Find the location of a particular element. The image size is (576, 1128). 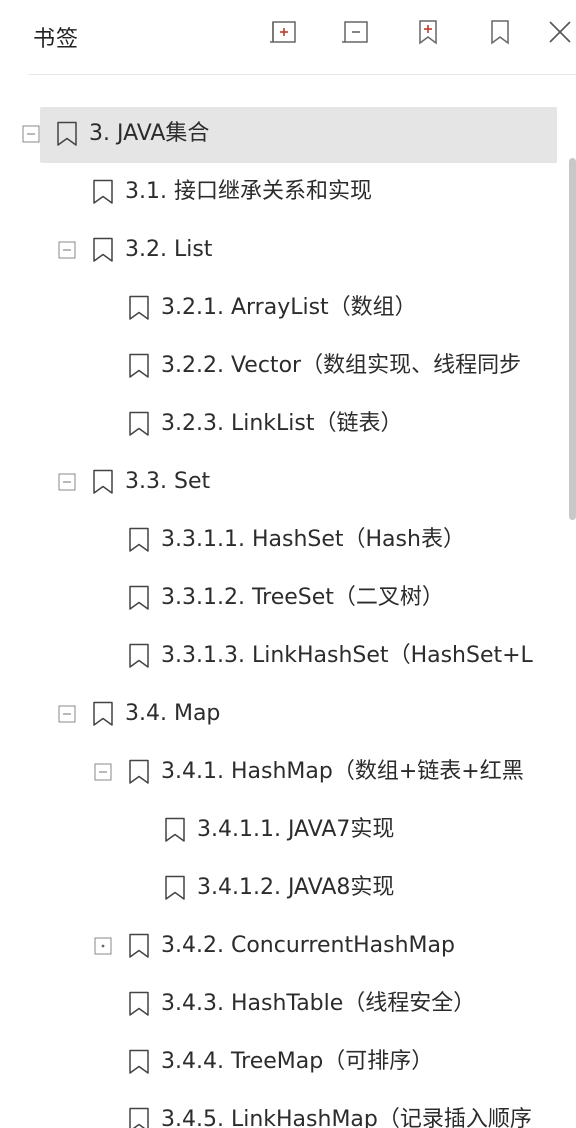

bookmark-row: 3.4.2. ConcurrentHashMap is located at coordinates (288, 946).